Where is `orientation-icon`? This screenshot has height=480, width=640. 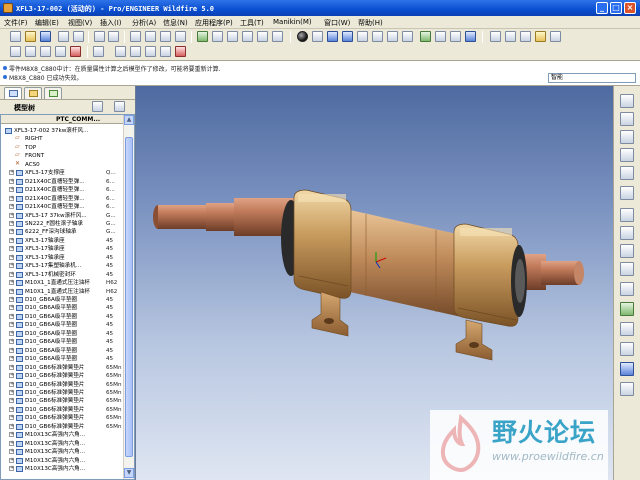
orientation-icon is located at coordinates (470, 36).